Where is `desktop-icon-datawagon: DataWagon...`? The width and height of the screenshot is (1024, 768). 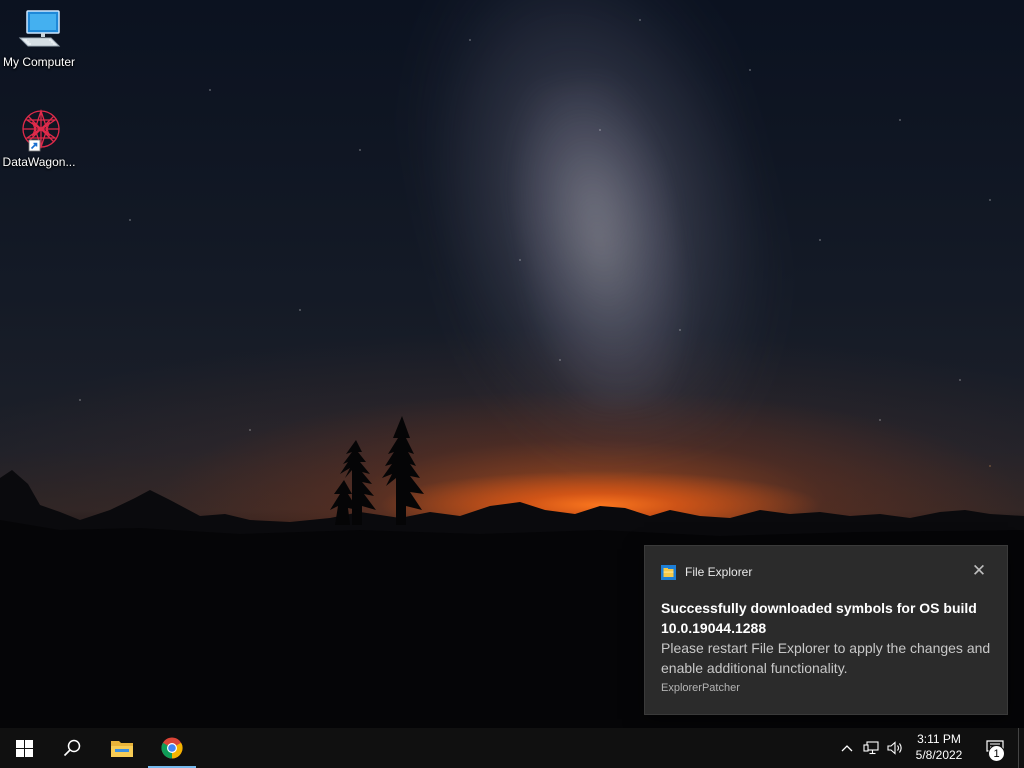 desktop-icon-datawagon: DataWagon... is located at coordinates (39, 138).